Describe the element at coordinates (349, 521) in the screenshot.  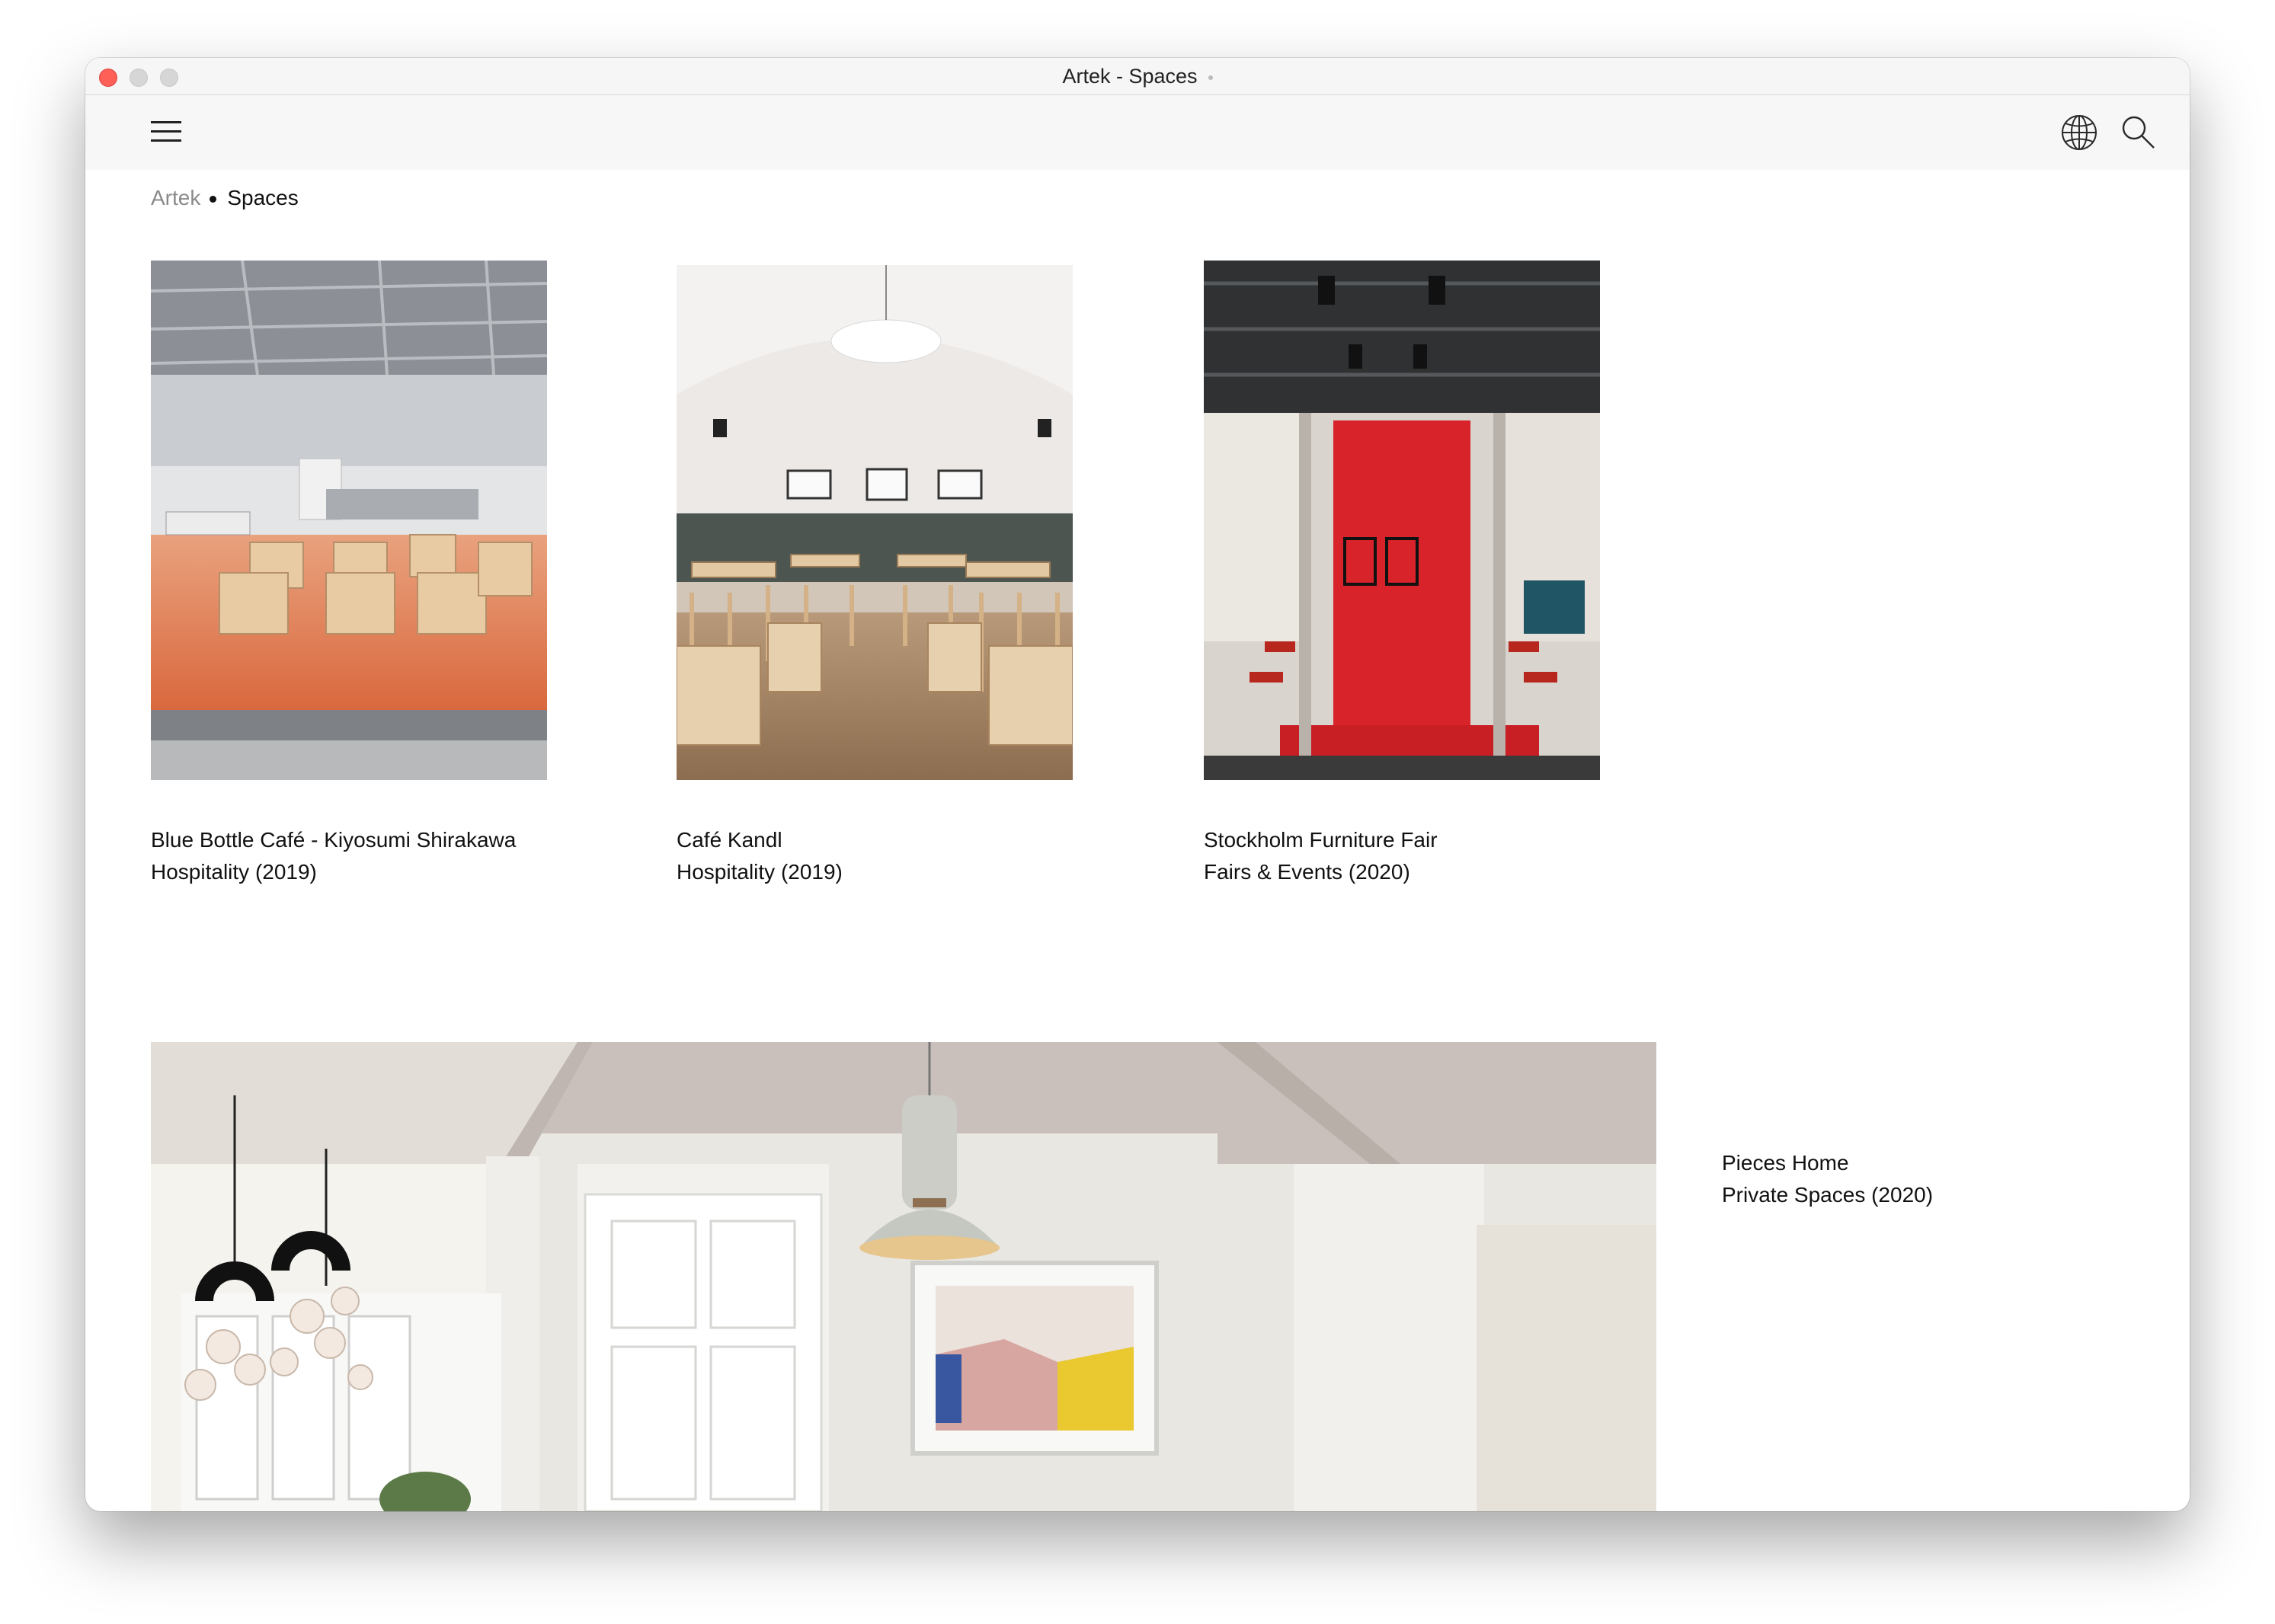
I see `space-photo-blue-bottle` at that location.